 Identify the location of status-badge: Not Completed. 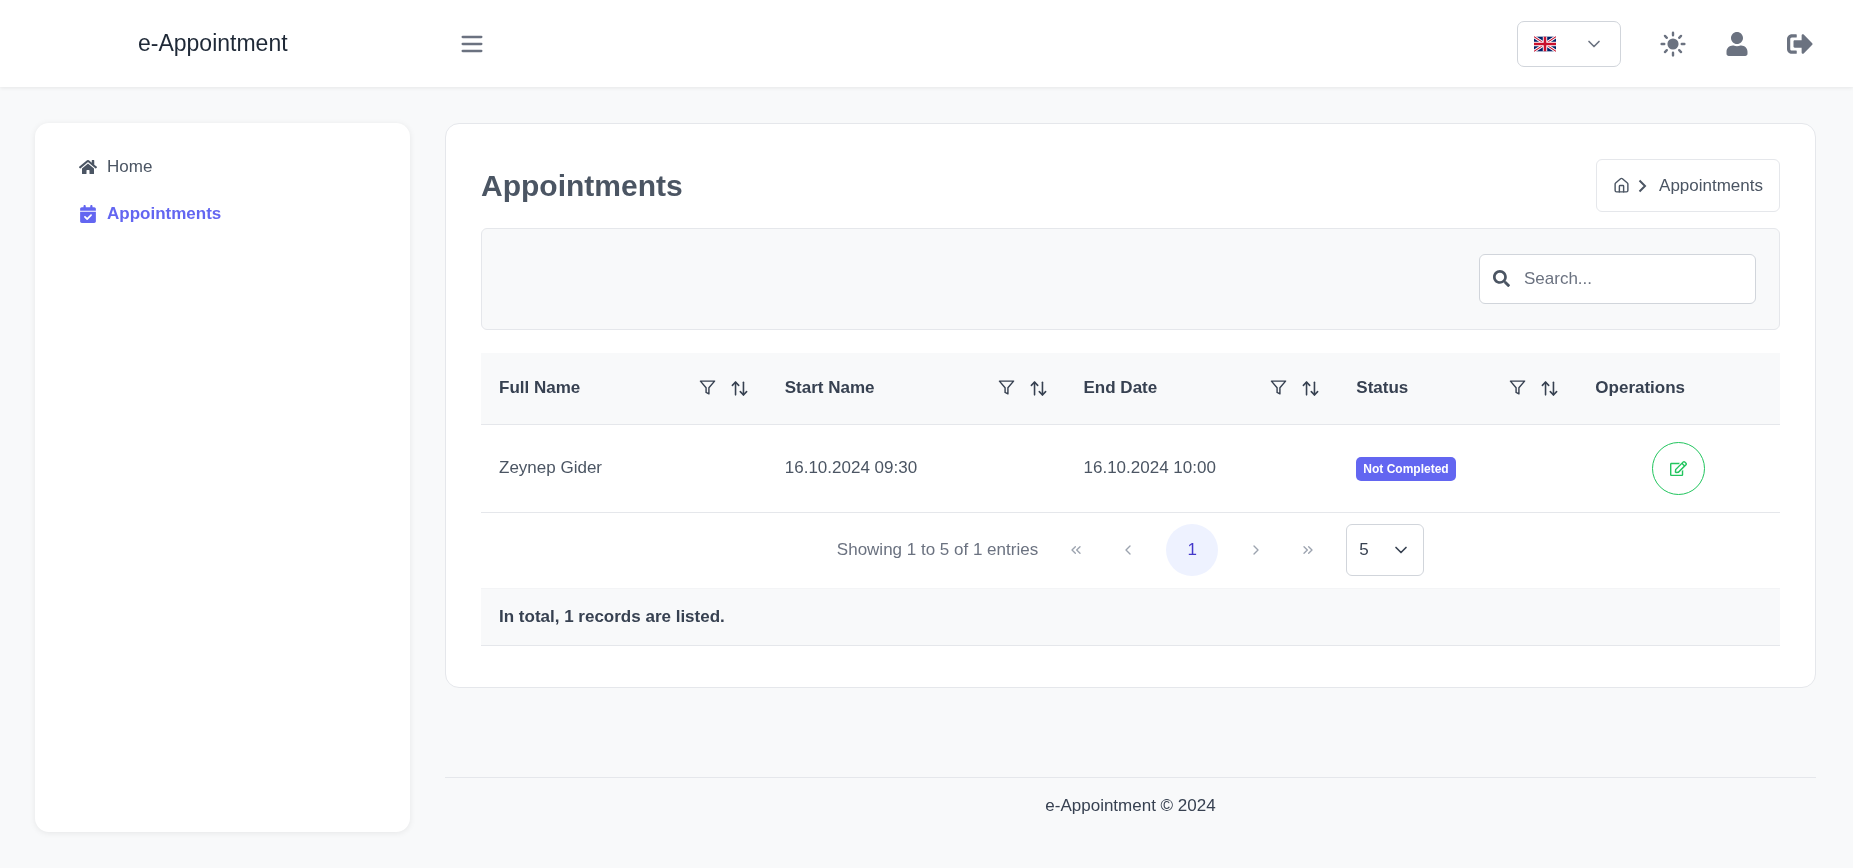
(1406, 469).